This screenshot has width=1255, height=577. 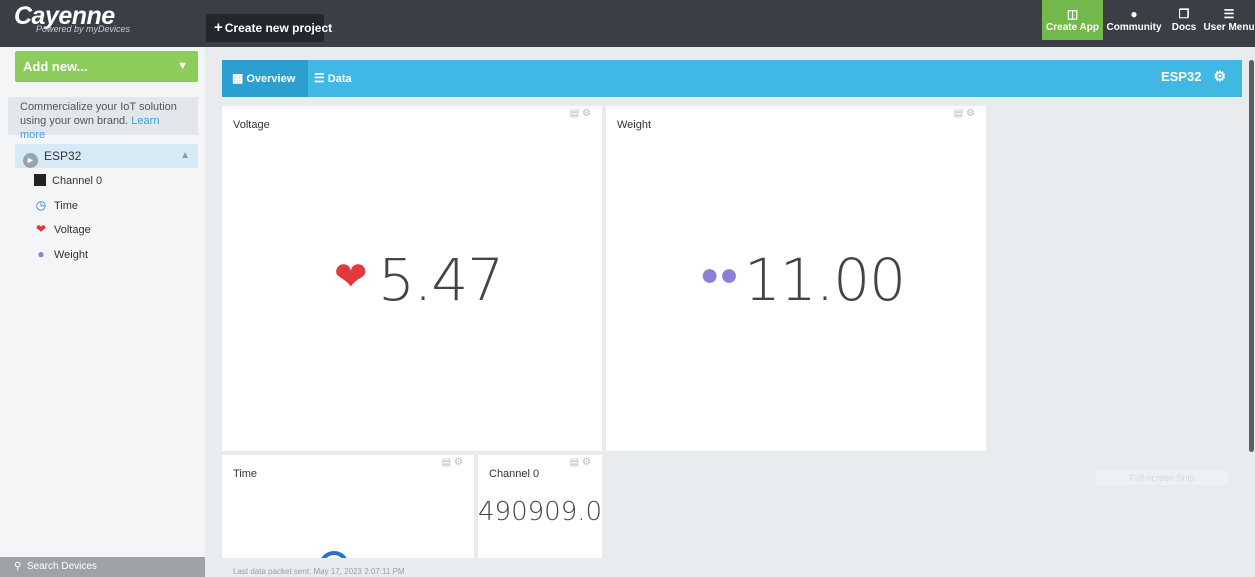 I want to click on sidebar-item-weight: ● Weight, so click(x=61, y=254).